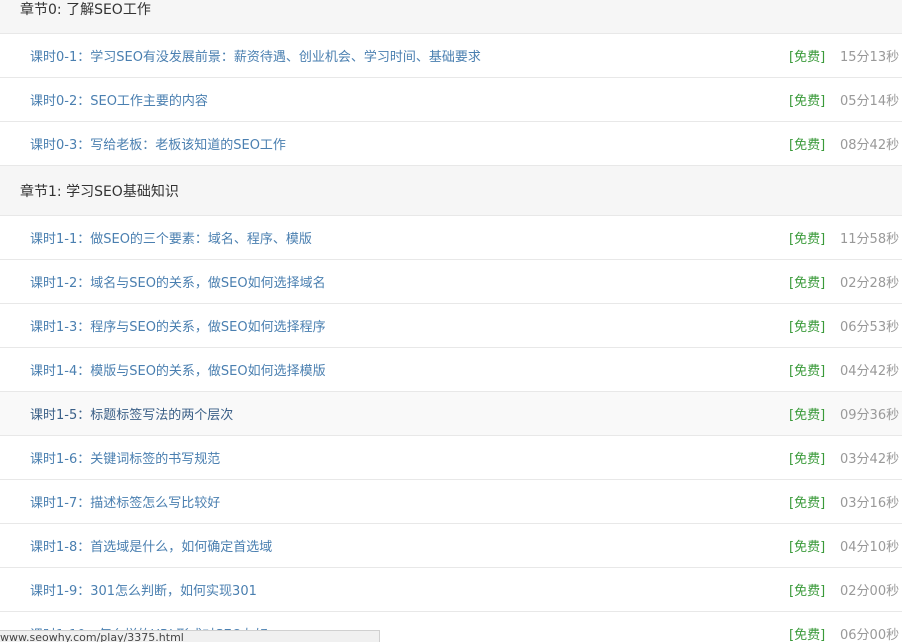 The height and width of the screenshot is (642, 902). What do you see at coordinates (131, 413) in the screenshot?
I see `lesson-link: 课时1-5：标题标签写法的两个层次` at bounding box center [131, 413].